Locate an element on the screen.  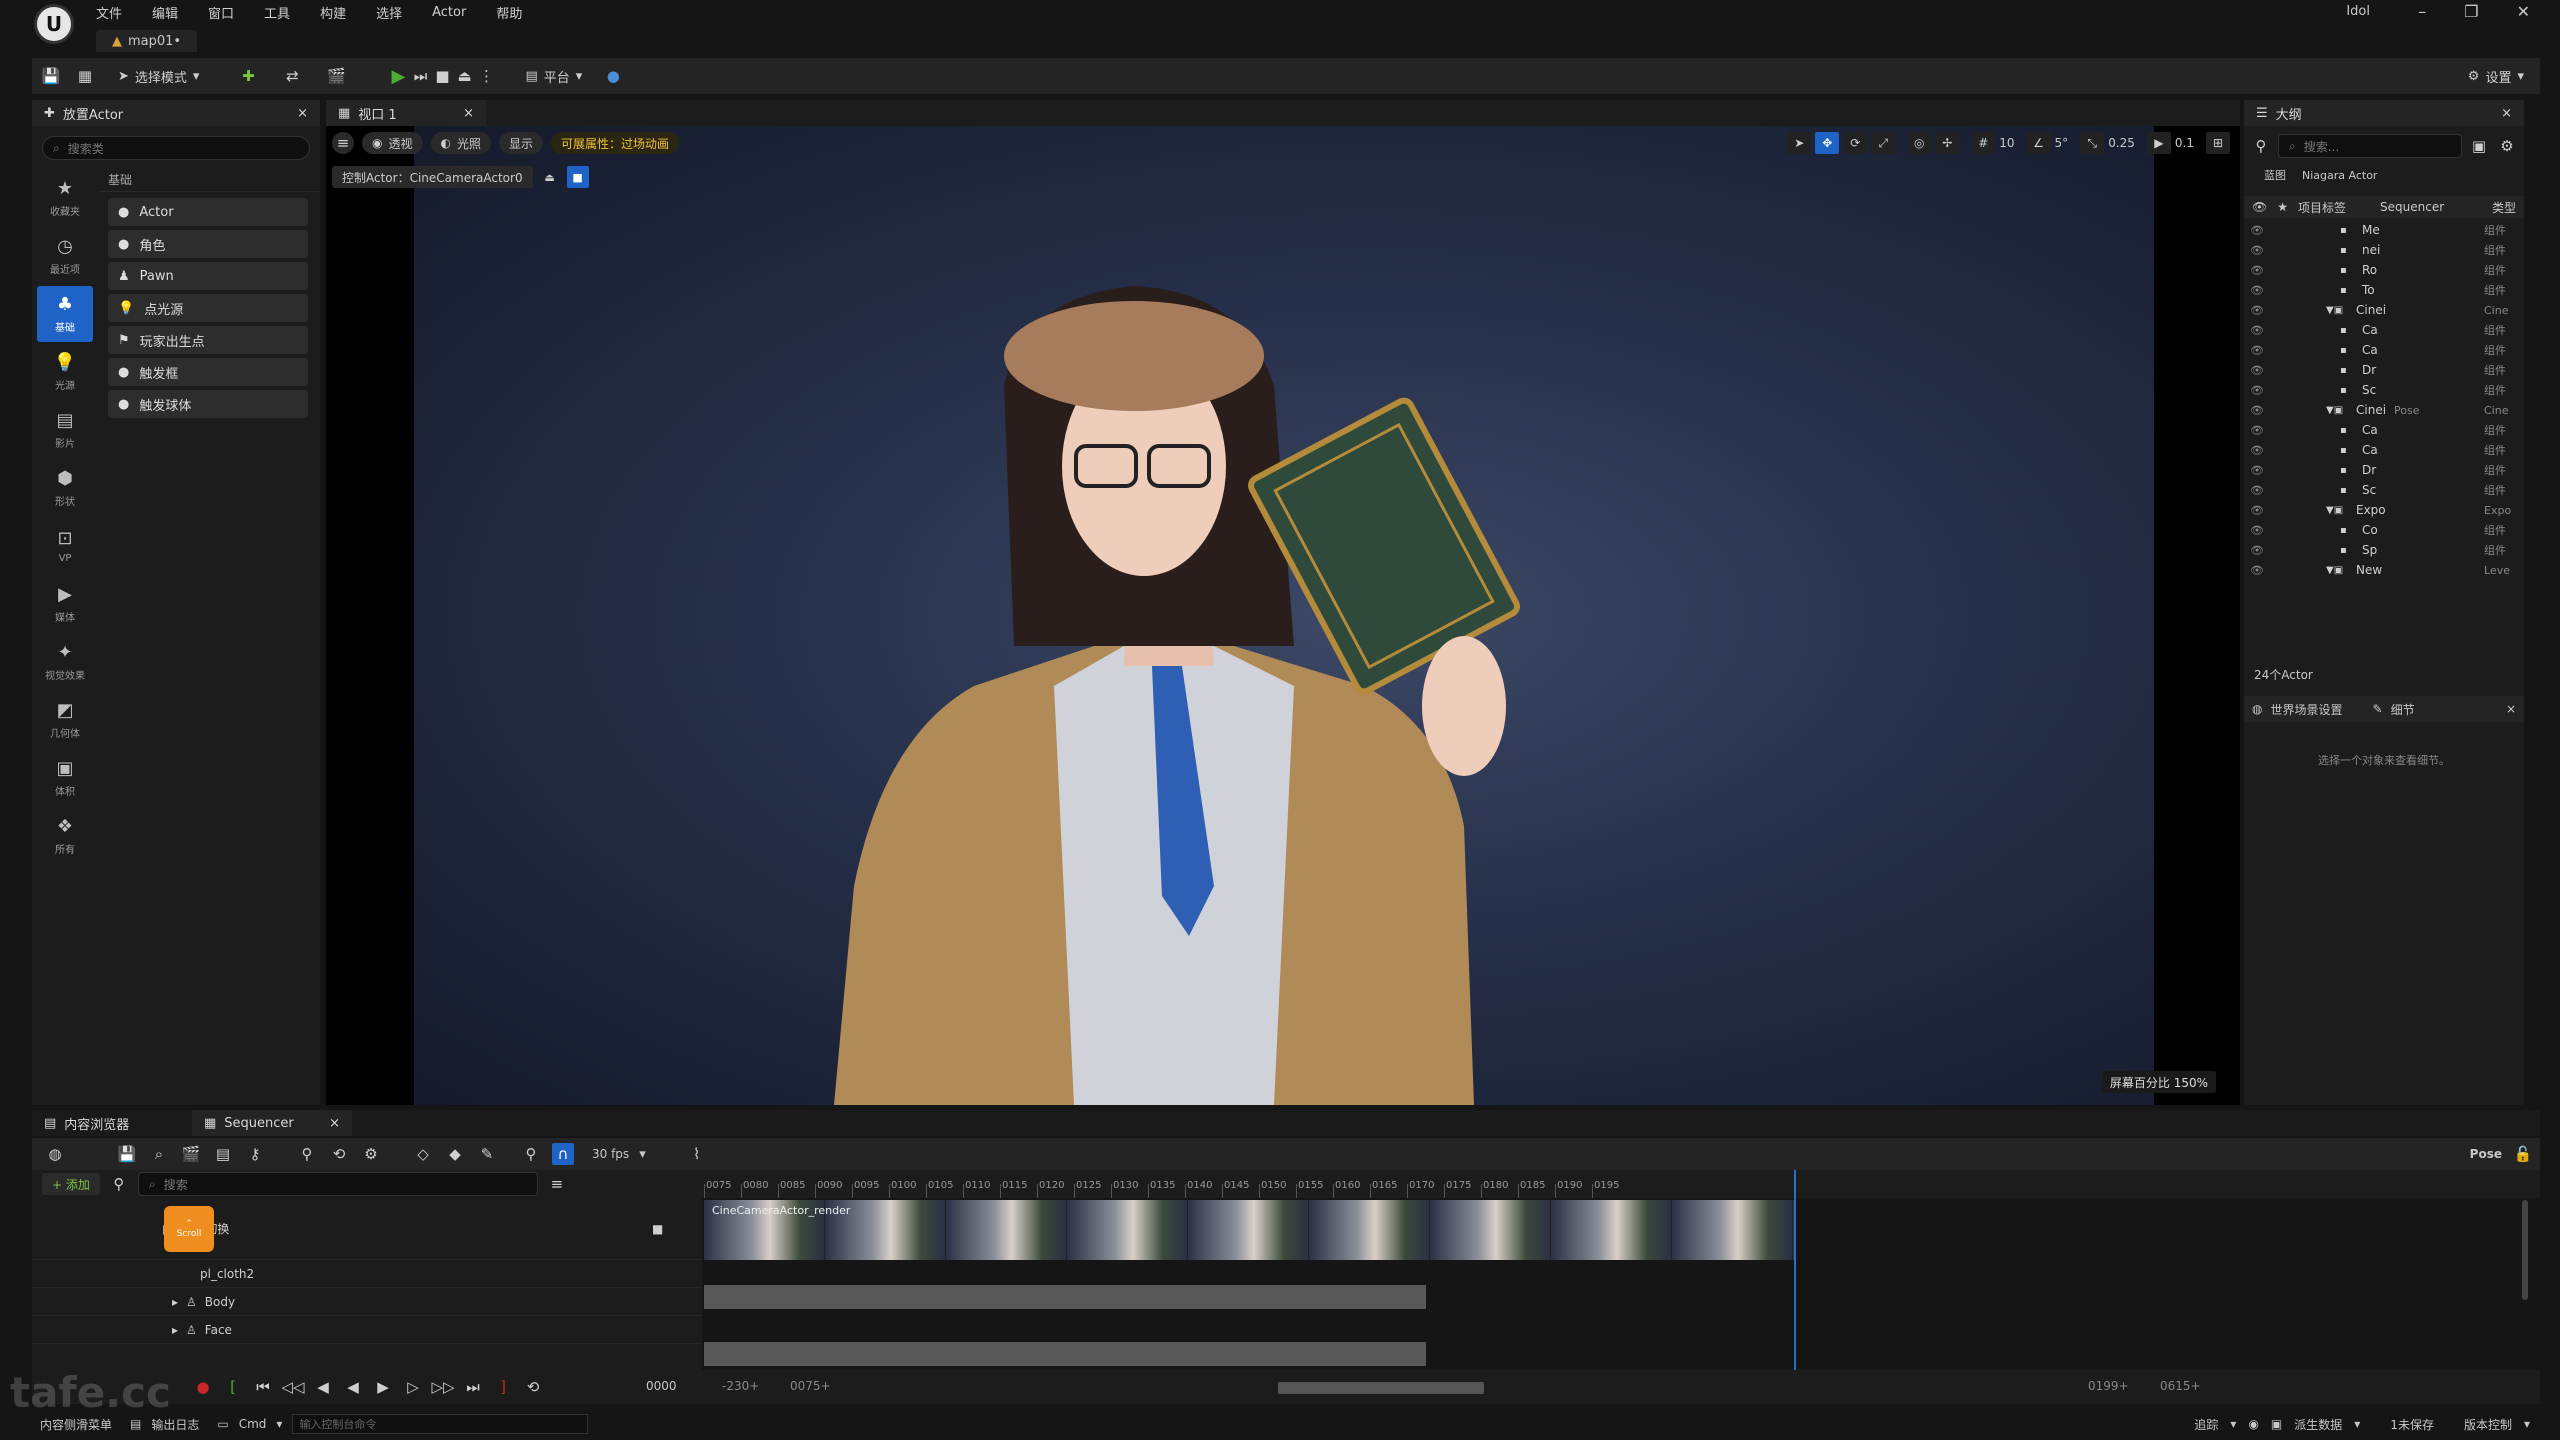
select-mode-button: ➤ 选择模式 ▾ is located at coordinates (158, 76).